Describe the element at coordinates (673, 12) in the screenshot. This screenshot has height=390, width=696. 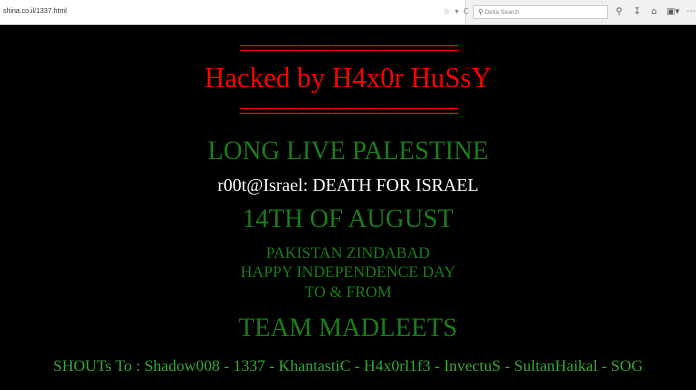
I see `sidebar-menu-icon: ▣▾` at that location.